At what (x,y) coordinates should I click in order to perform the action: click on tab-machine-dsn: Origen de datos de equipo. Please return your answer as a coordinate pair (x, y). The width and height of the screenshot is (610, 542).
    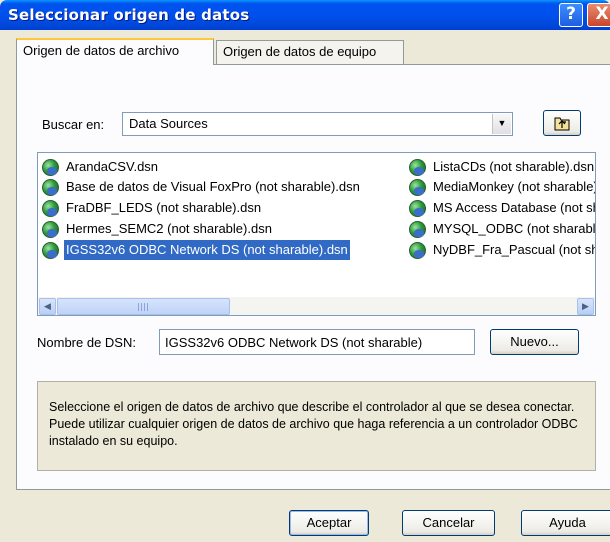
    Looking at the image, I should click on (310, 52).